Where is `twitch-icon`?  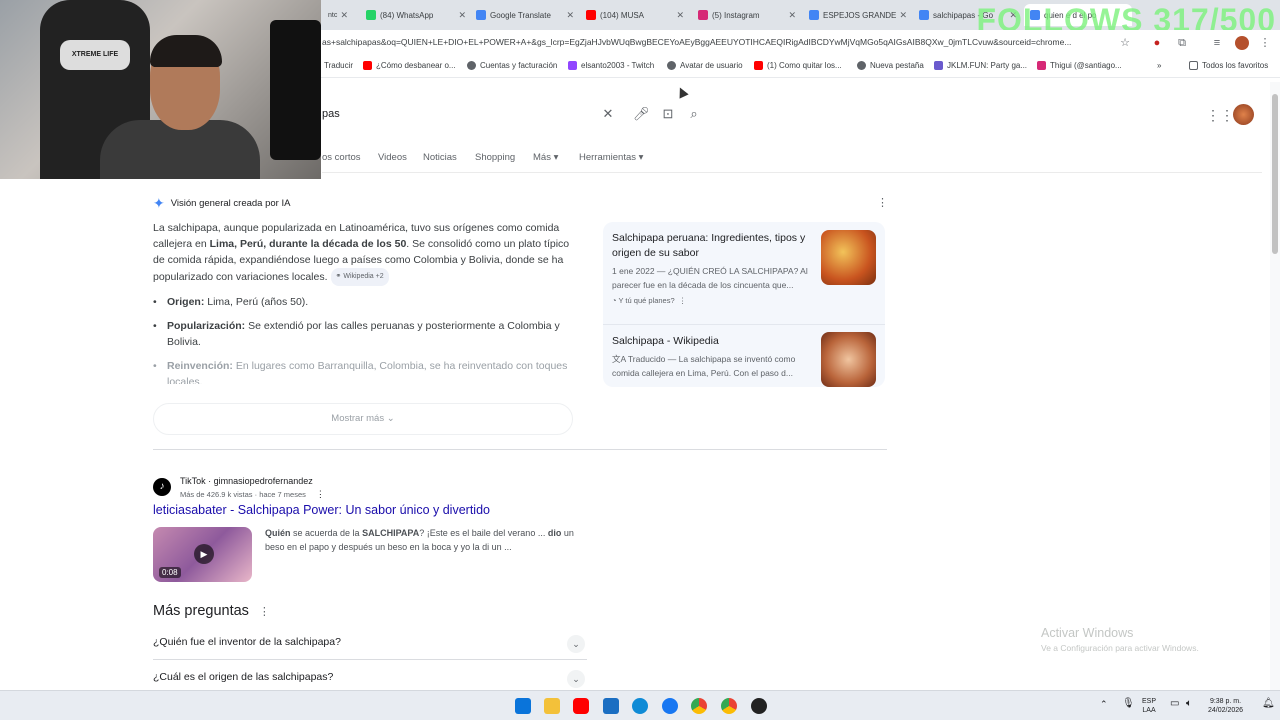 twitch-icon is located at coordinates (572, 65).